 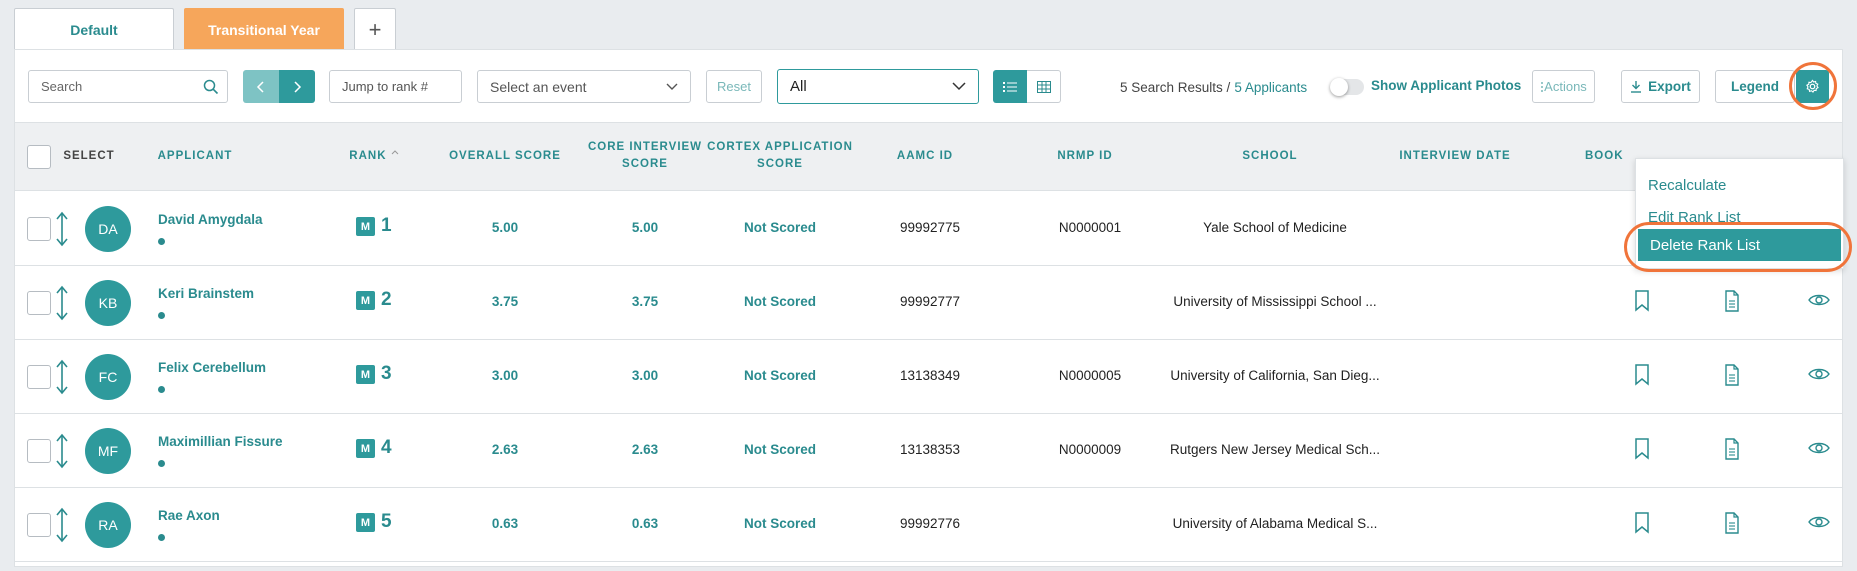 I want to click on aamc-id: 99992776, so click(x=930, y=523).